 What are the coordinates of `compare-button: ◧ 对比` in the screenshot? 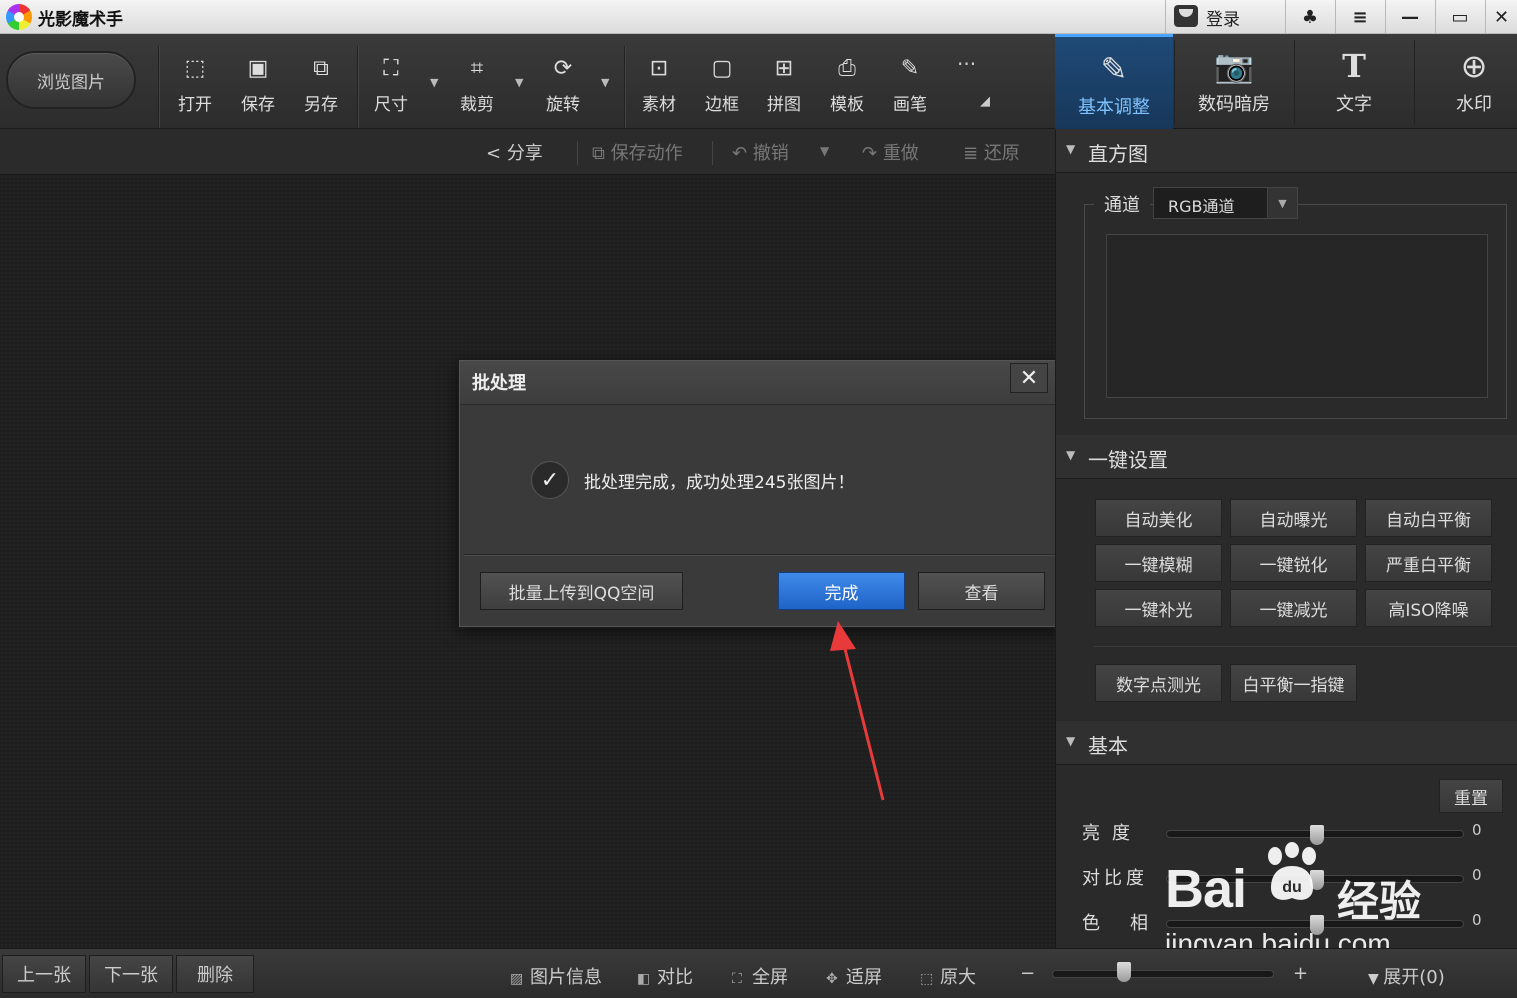 It's located at (665, 976).